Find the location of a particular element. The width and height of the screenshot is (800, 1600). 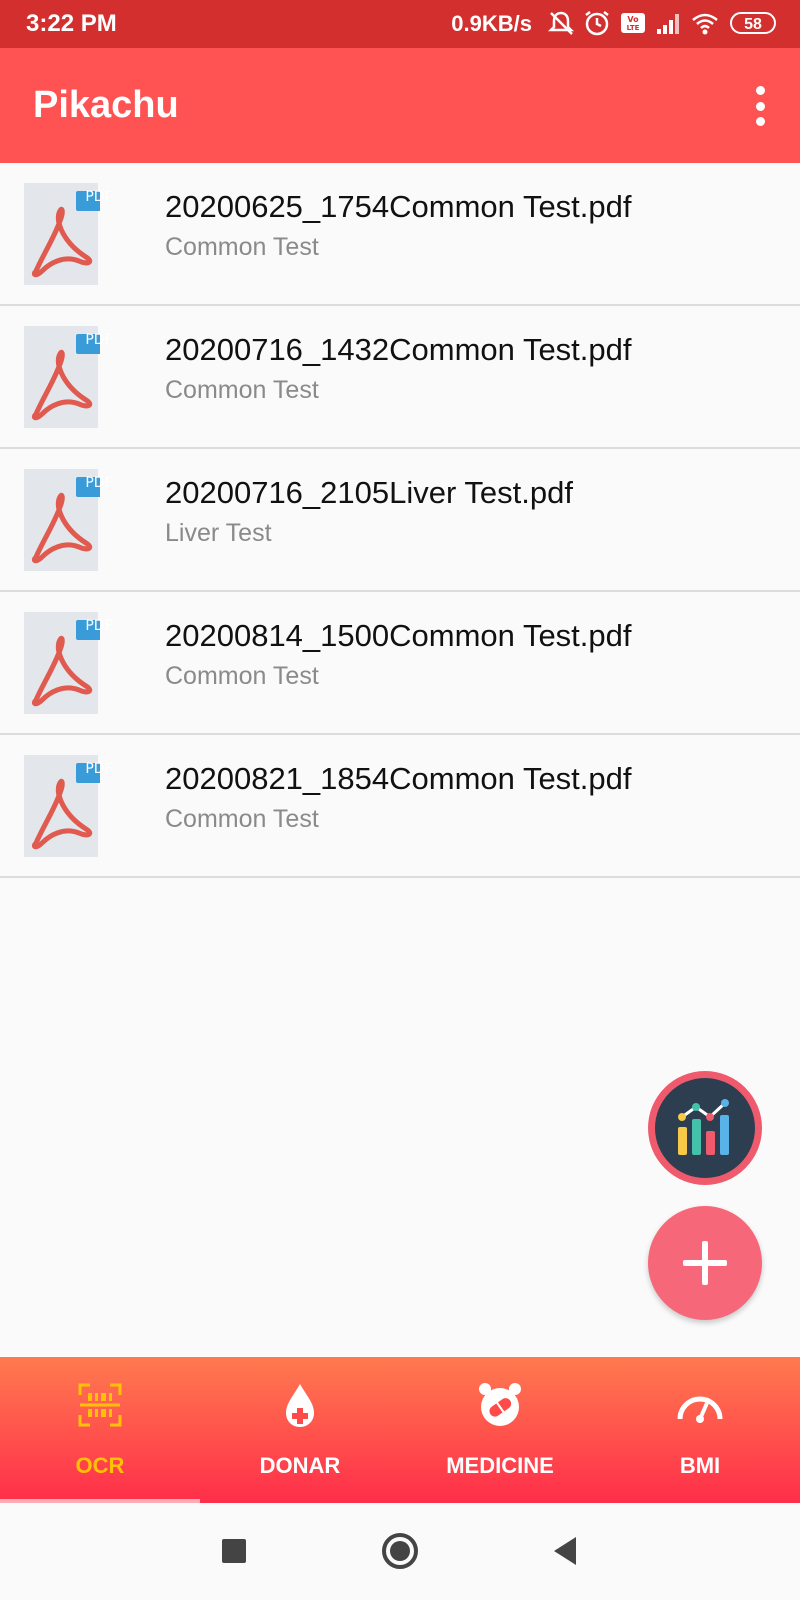

add-fab-button is located at coordinates (705, 1263).